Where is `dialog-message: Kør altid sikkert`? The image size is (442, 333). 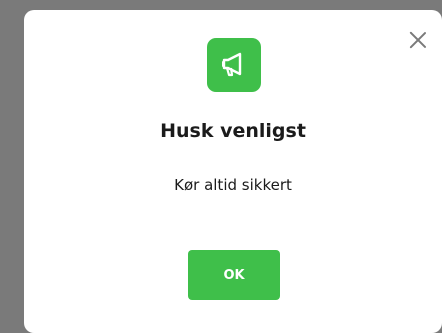 dialog-message: Kør altid sikkert is located at coordinates (233, 185).